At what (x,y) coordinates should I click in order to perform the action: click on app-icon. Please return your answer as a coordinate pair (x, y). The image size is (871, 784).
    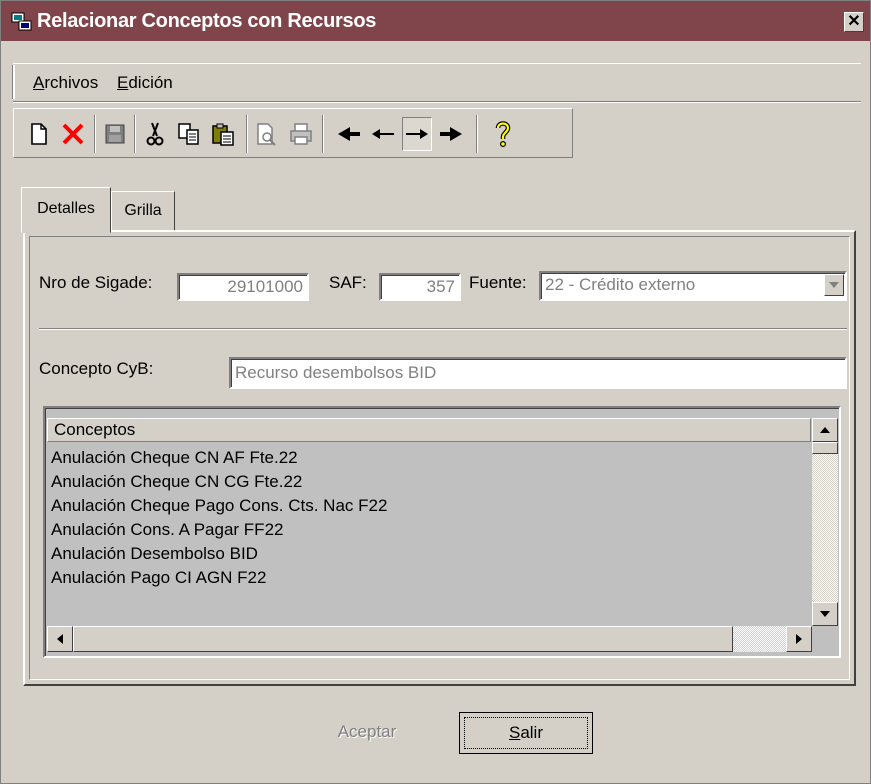
    Looking at the image, I should click on (21, 21).